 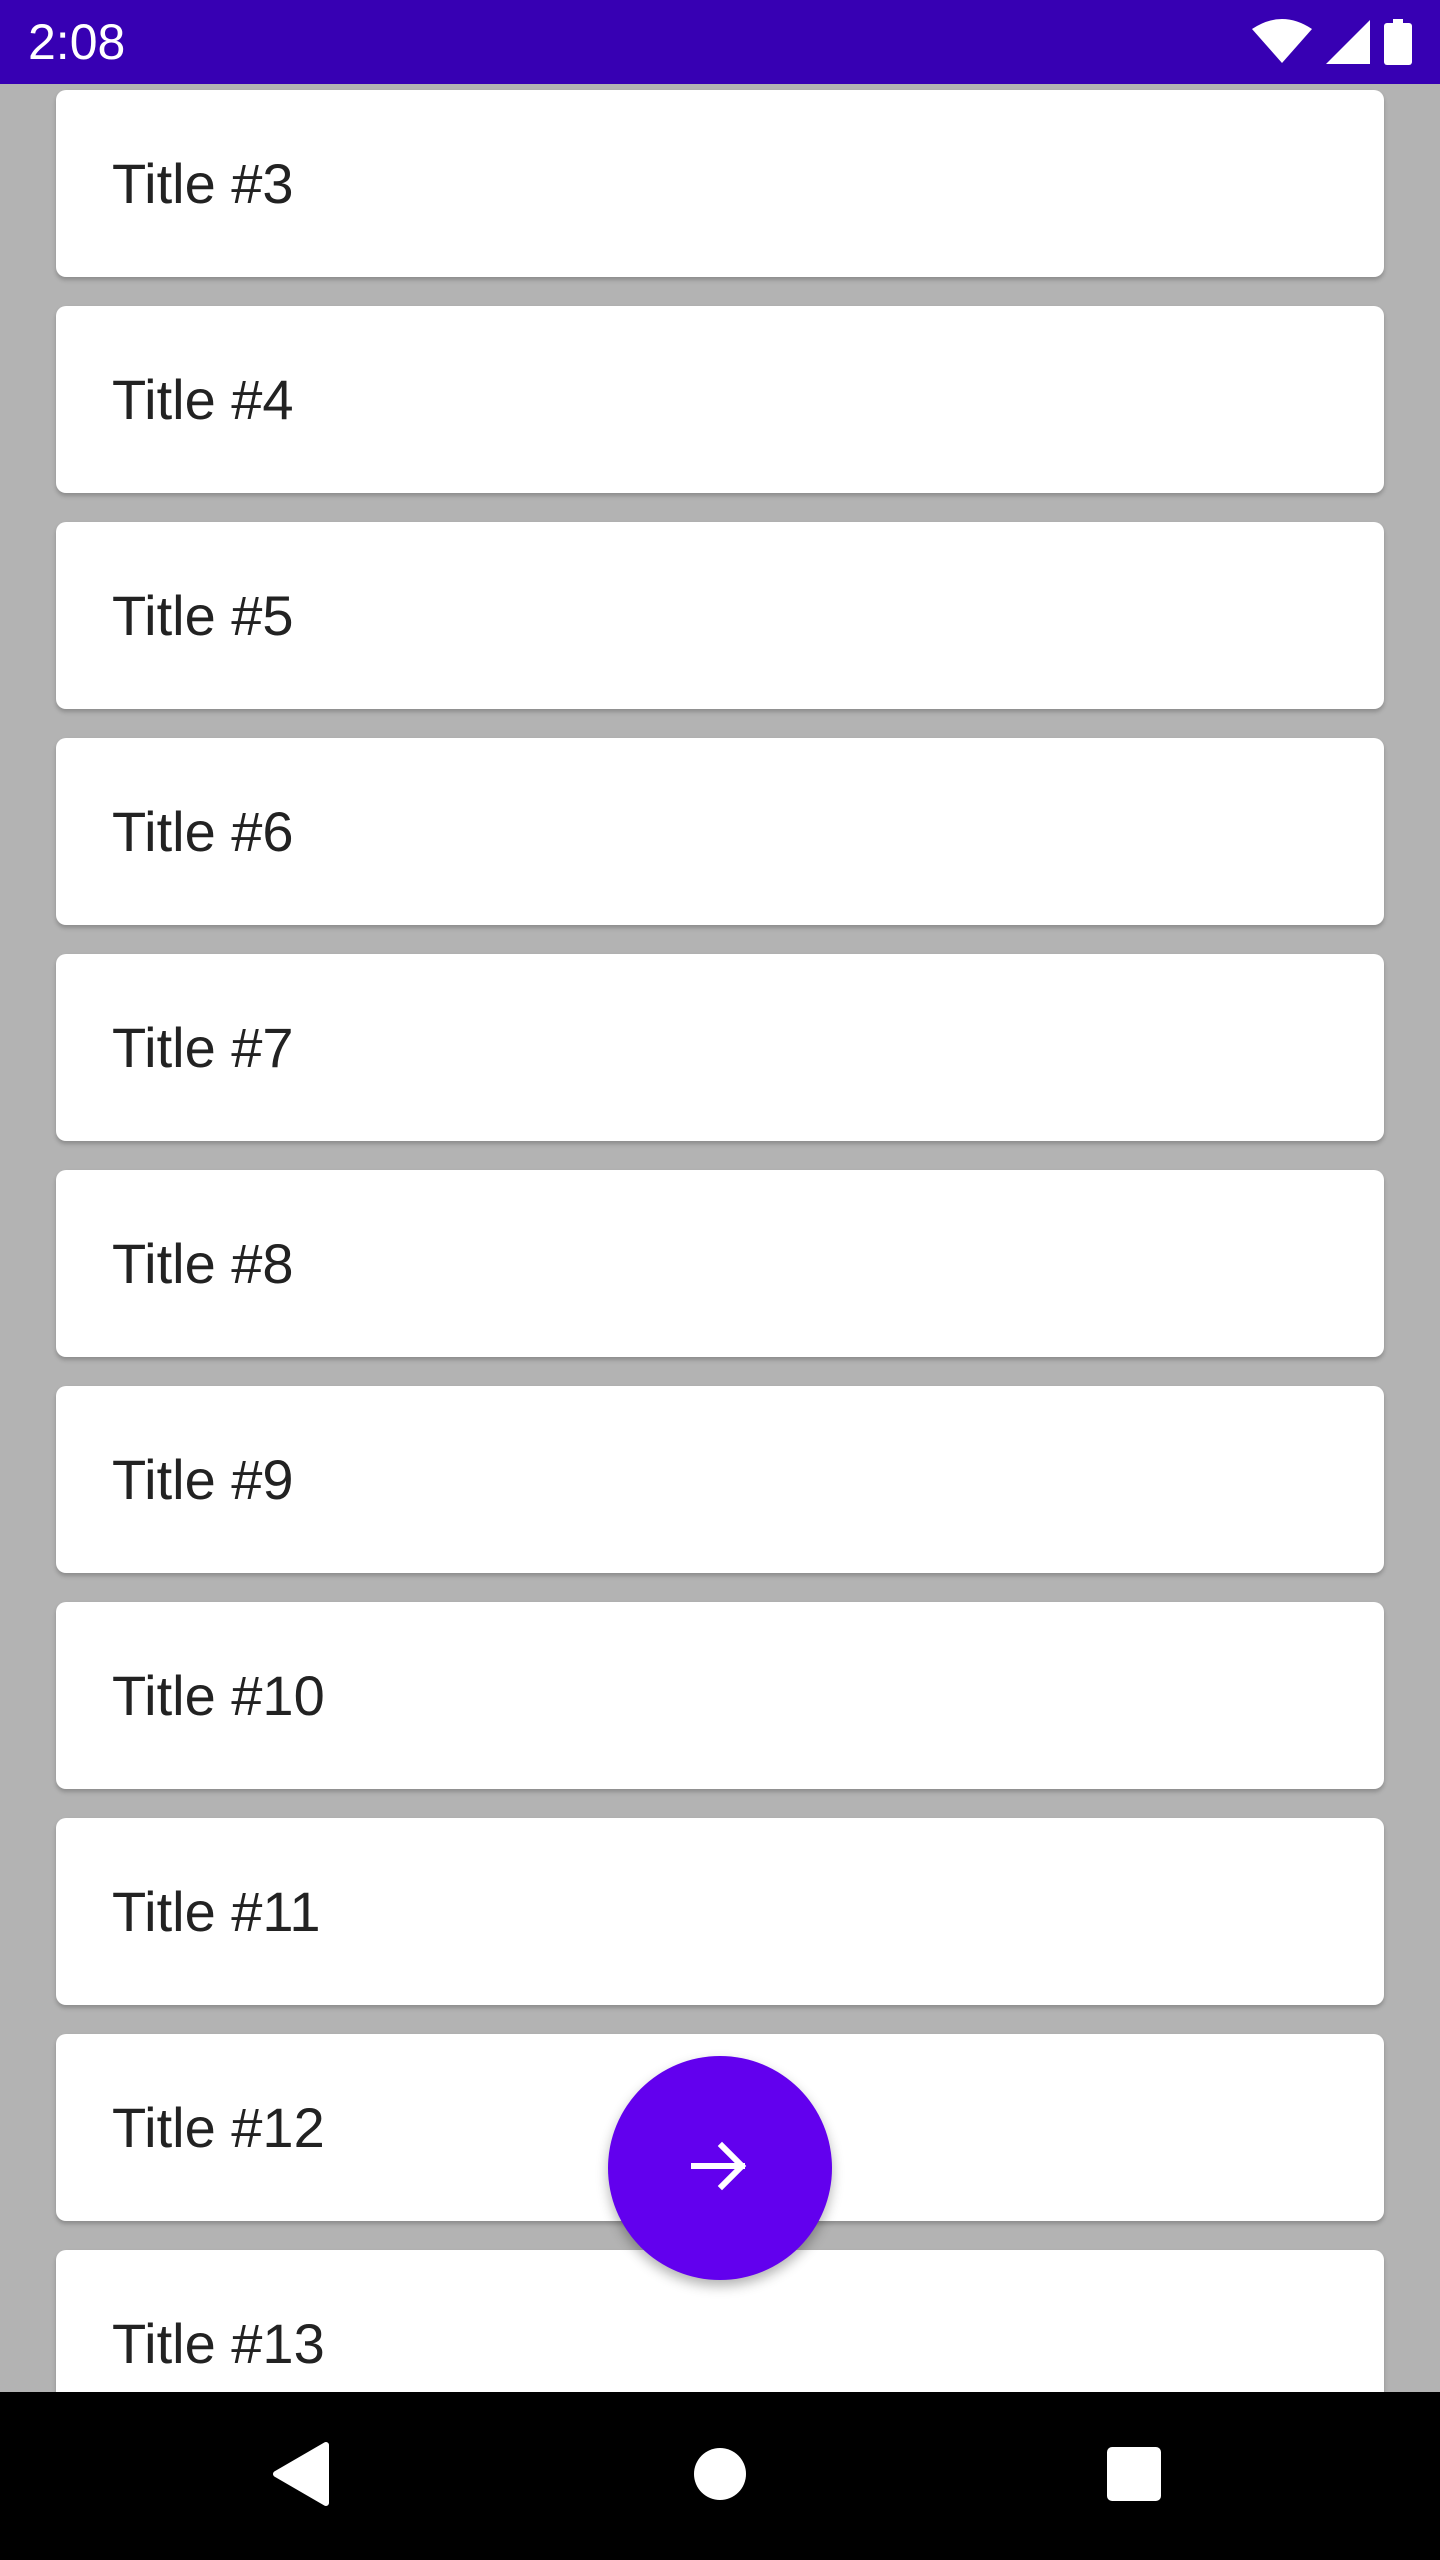 What do you see at coordinates (1282, 42) in the screenshot?
I see `wifi-icon` at bounding box center [1282, 42].